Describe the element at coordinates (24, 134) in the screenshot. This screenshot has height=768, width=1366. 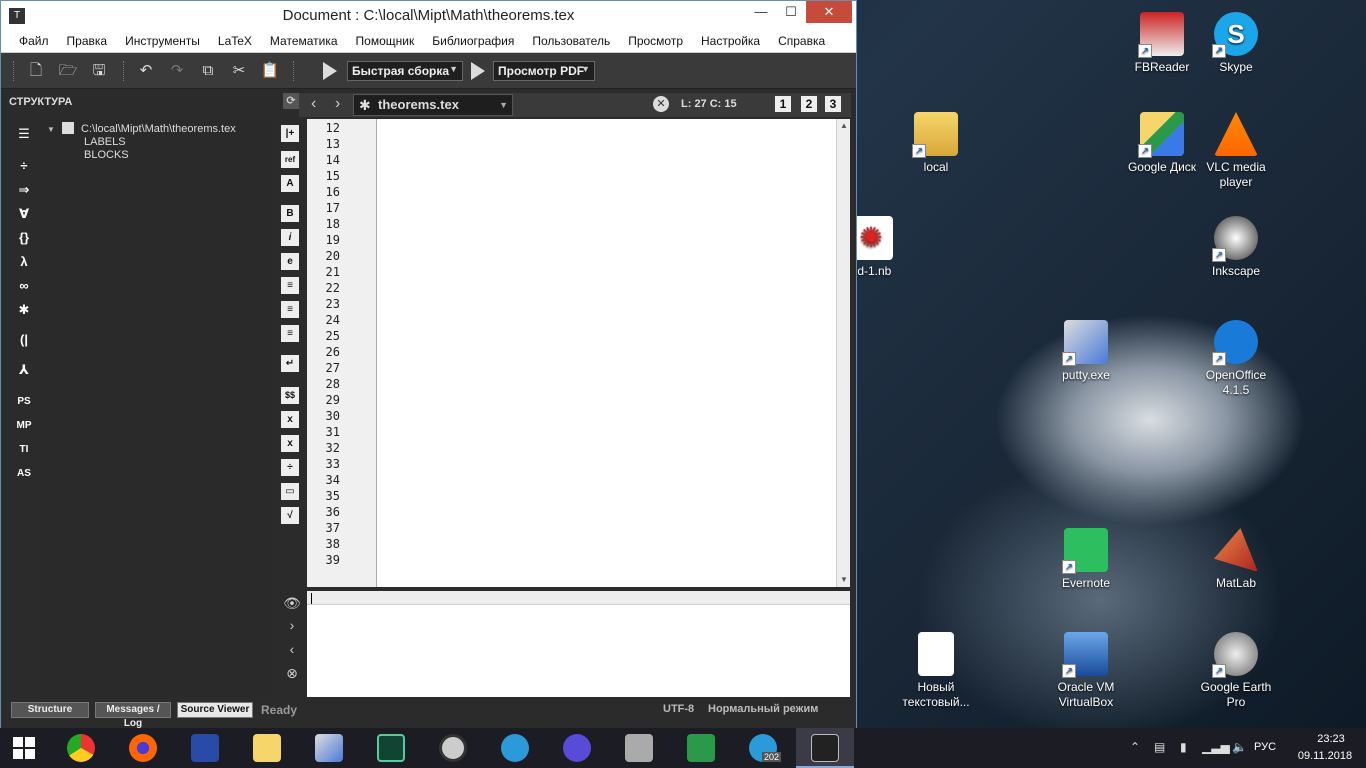
I see `toc-icon: ☰` at that location.